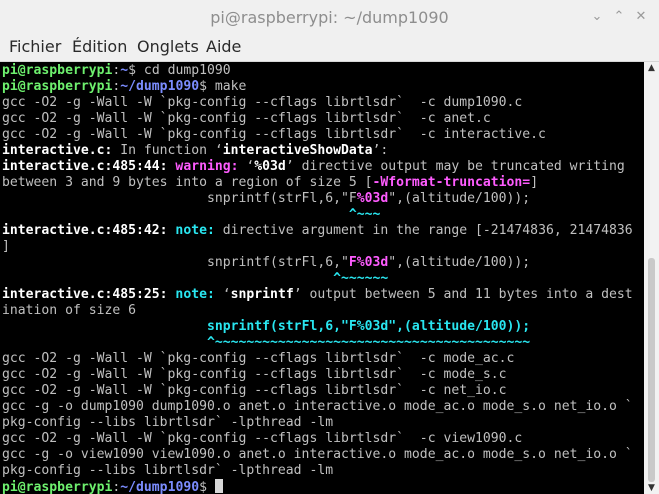 The width and height of the screenshot is (659, 494). What do you see at coordinates (85, 294) in the screenshot?
I see `diagnostic-location: interactive.c:485:25:` at bounding box center [85, 294].